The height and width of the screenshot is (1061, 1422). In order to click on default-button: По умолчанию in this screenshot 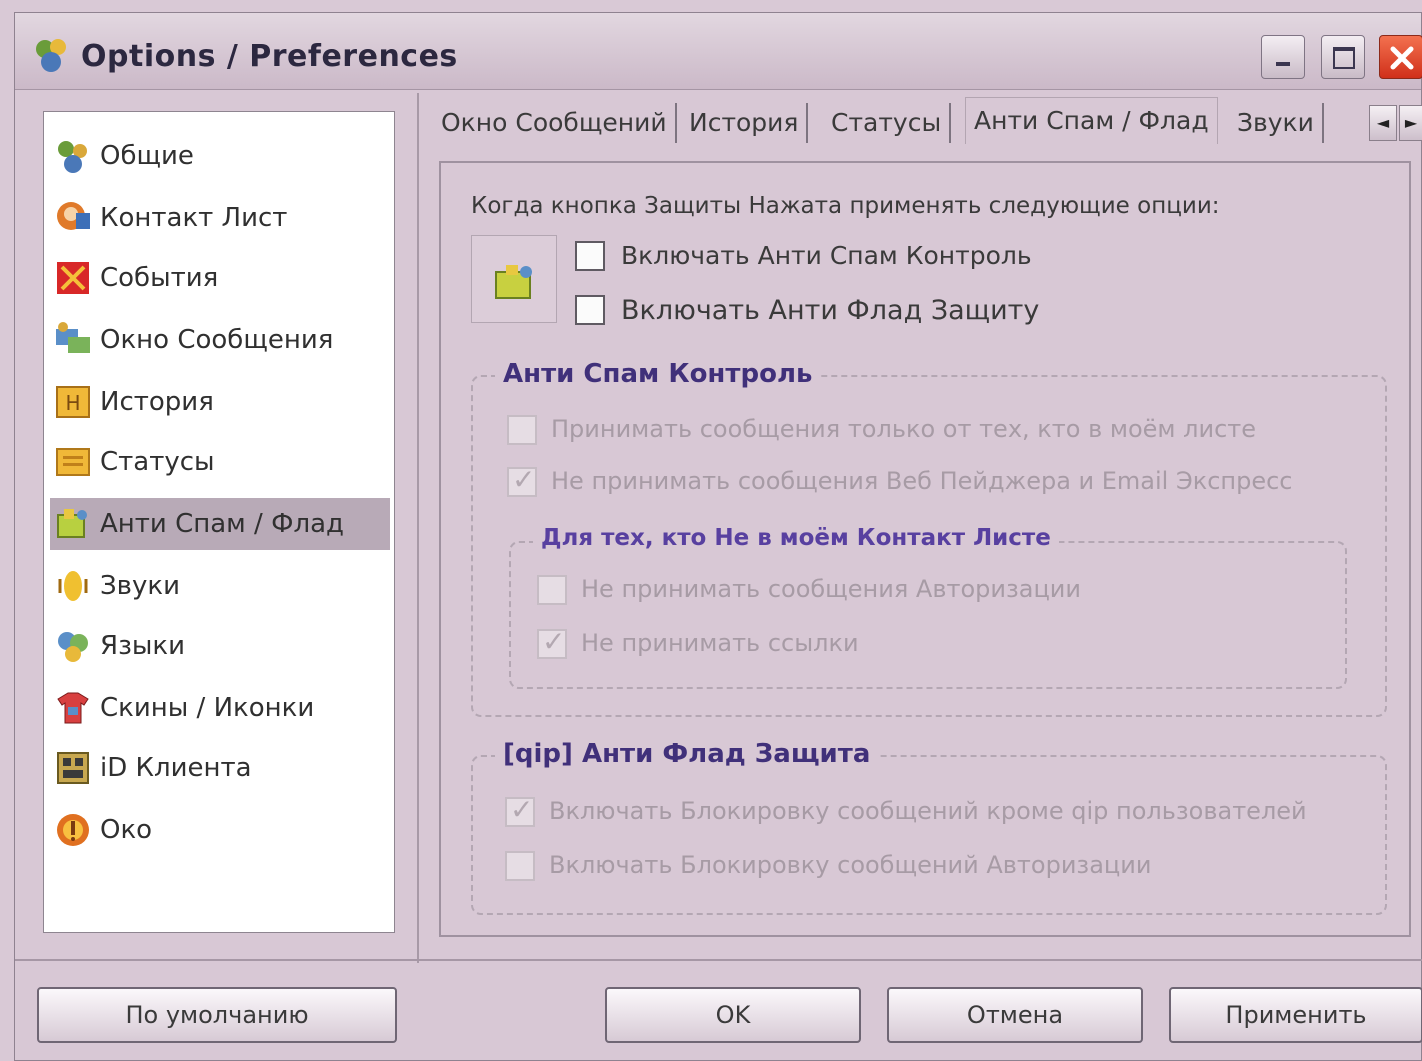, I will do `click(217, 1015)`.